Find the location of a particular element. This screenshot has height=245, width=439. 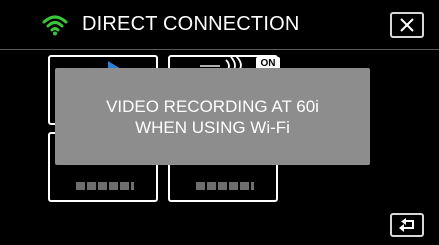

back-button is located at coordinates (407, 225).